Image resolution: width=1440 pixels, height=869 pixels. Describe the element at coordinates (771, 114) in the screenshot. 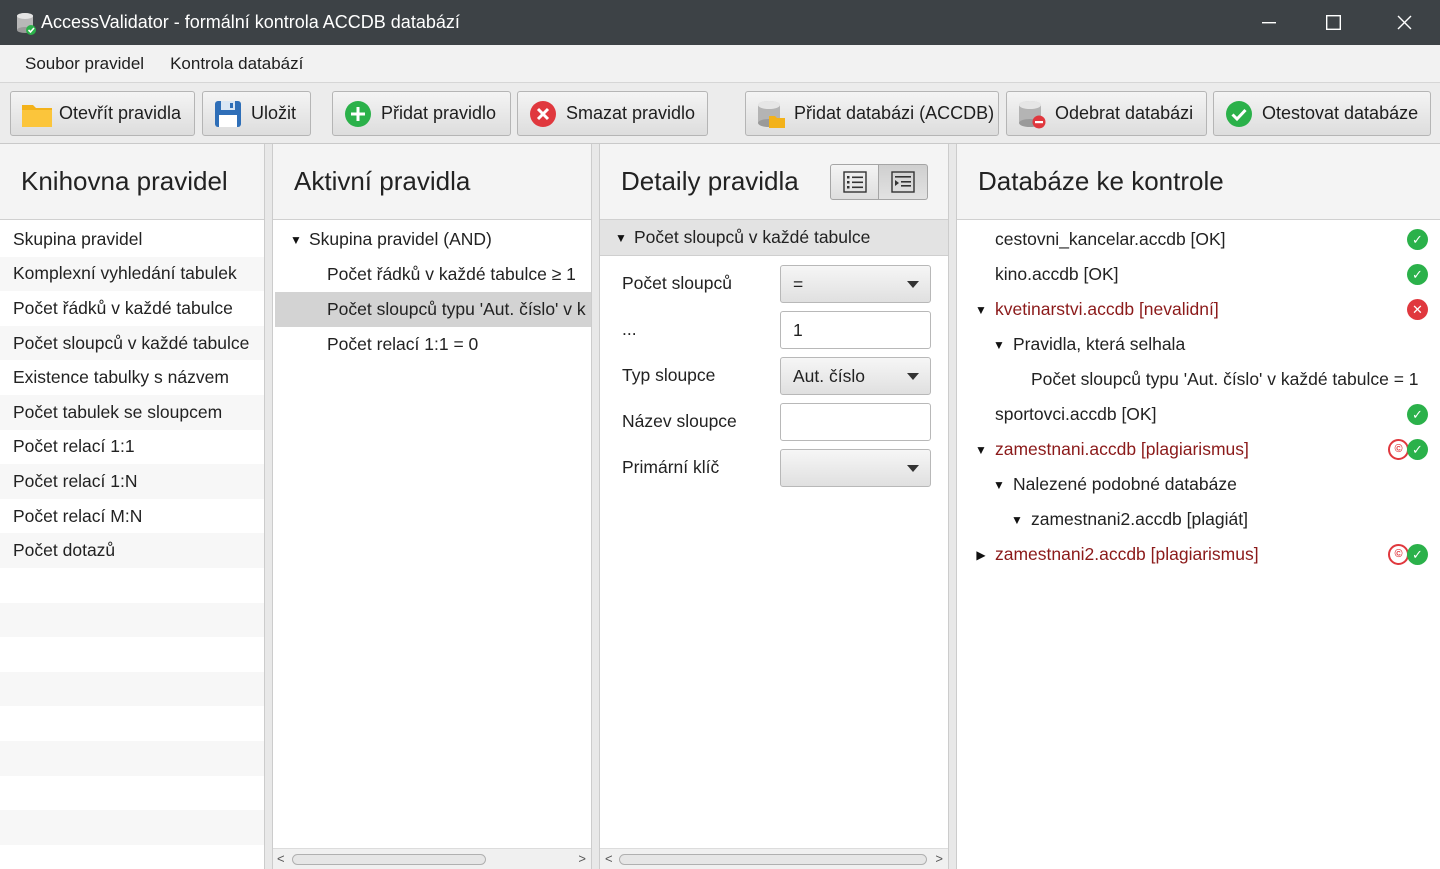

I see `database-add-icon` at that location.